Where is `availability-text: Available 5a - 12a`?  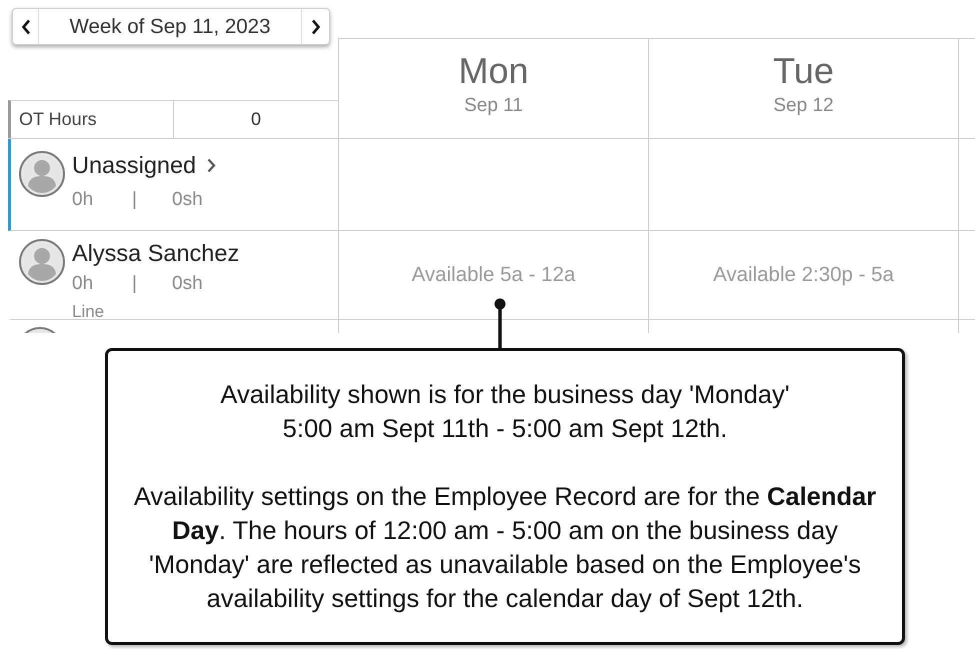
availability-text: Available 5a - 12a is located at coordinates (494, 275).